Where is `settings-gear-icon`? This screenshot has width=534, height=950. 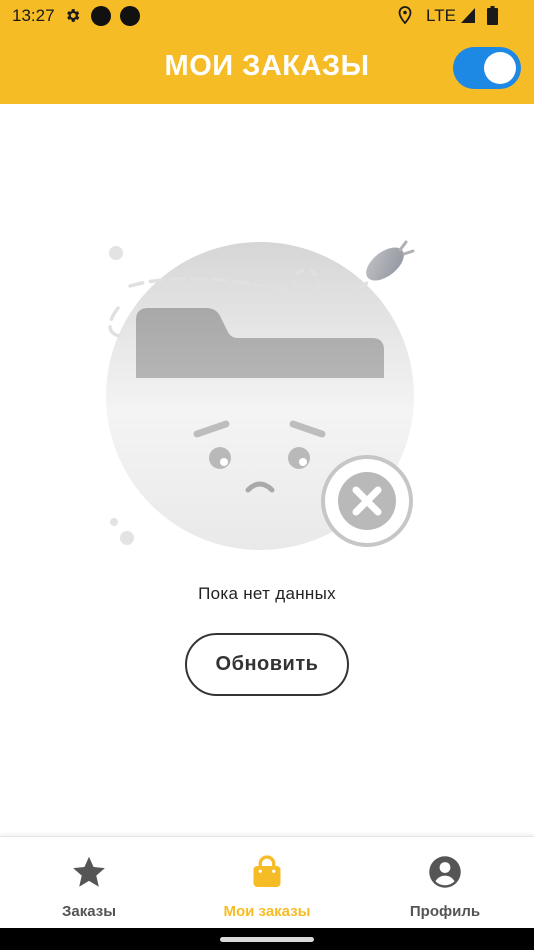
settings-gear-icon is located at coordinates (73, 15).